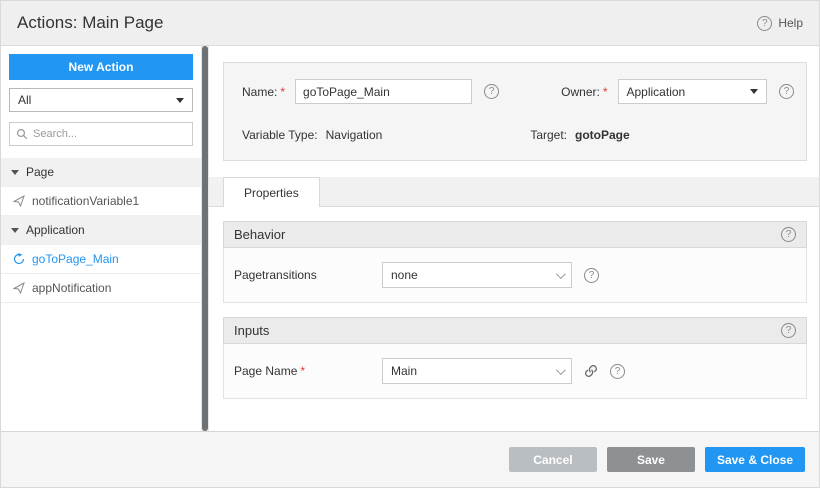 The image size is (820, 488). I want to click on tree-group-label: Application, so click(55, 230).